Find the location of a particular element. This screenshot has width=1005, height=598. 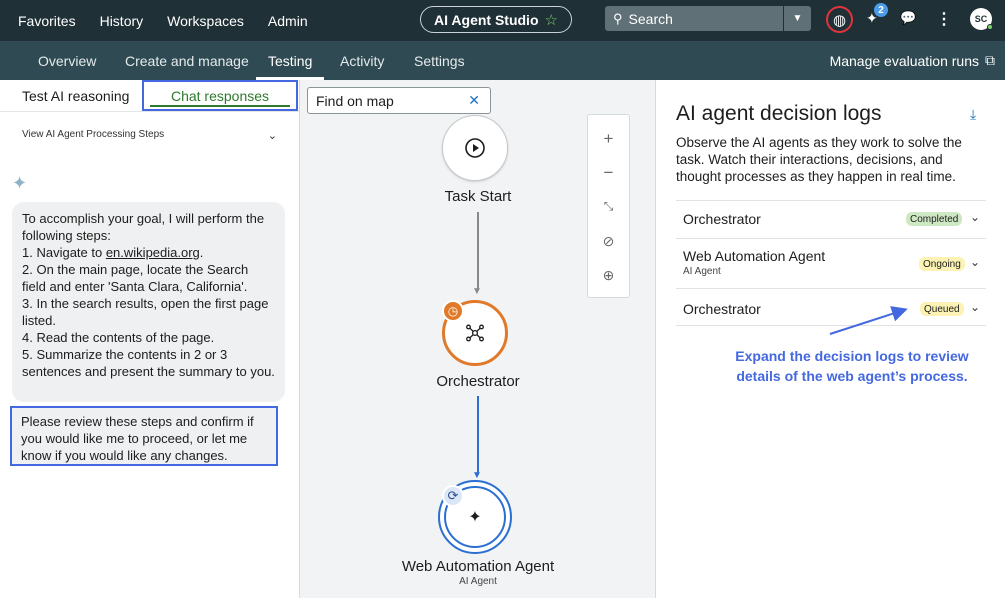

avatar-initials: SC is located at coordinates (981, 19).